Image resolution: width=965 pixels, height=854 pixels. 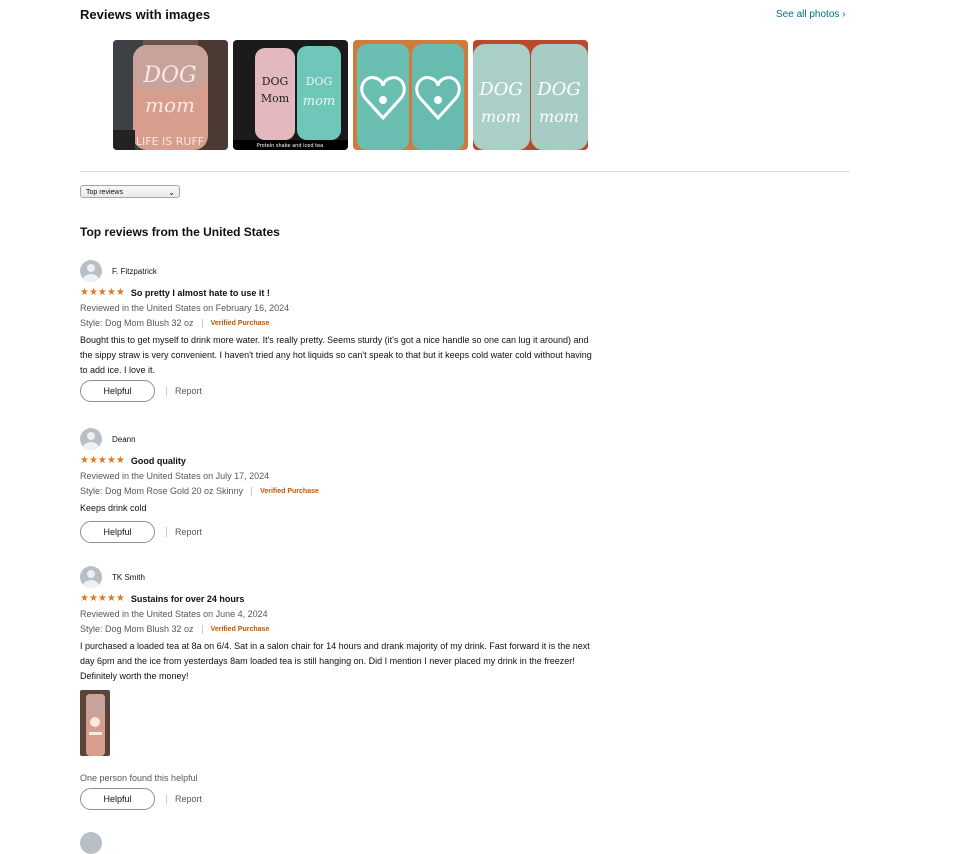 I want to click on reviewer-name: TK Smith, so click(x=128, y=577).